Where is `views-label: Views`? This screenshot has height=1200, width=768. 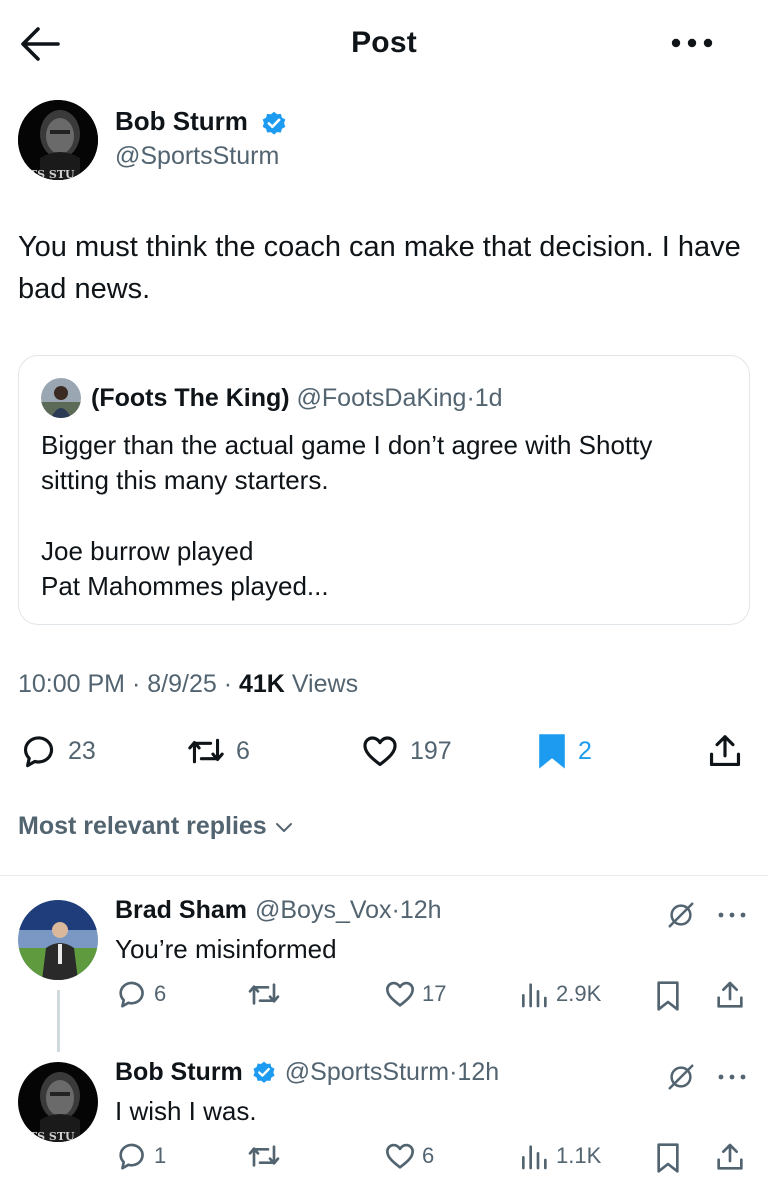
views-label: Views is located at coordinates (325, 684).